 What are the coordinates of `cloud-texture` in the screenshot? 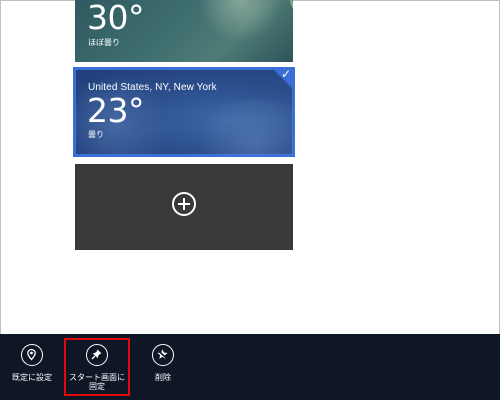 It's located at (239, 127).